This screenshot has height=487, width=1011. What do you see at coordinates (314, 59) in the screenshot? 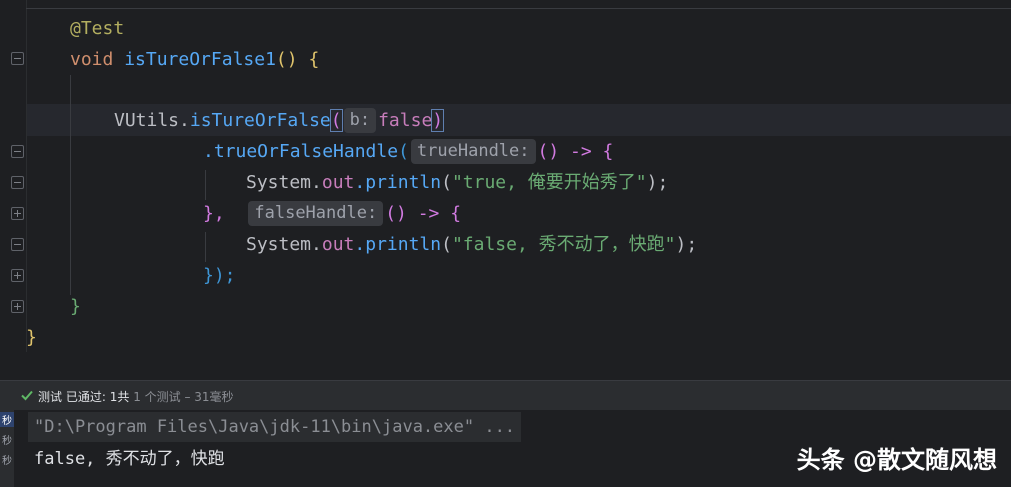
I see `brace-token: {` at bounding box center [314, 59].